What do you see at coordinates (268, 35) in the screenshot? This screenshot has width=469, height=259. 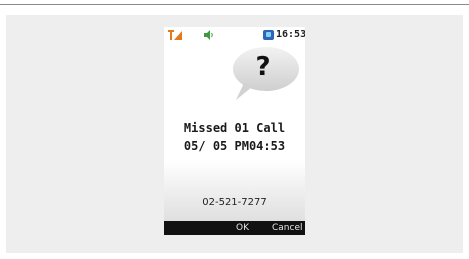 I see `phone-app-icon` at bounding box center [268, 35].